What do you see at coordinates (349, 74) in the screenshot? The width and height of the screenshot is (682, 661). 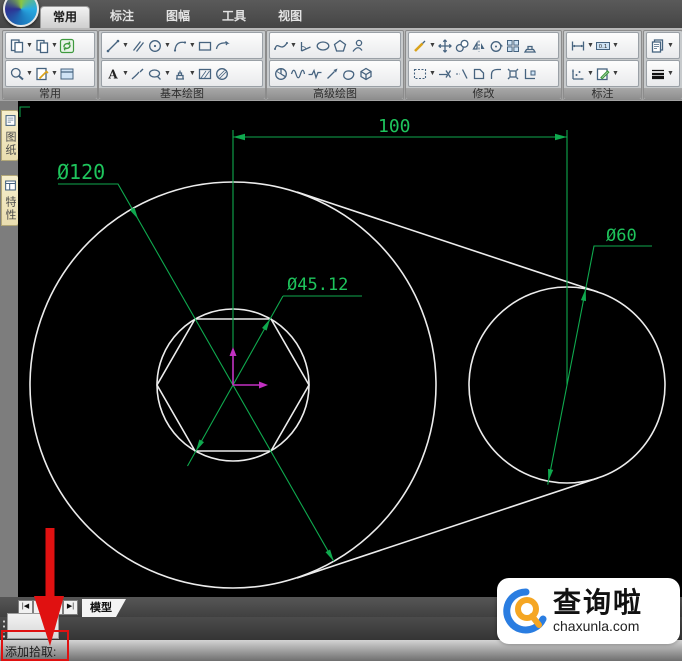 I see `contour-button` at bounding box center [349, 74].